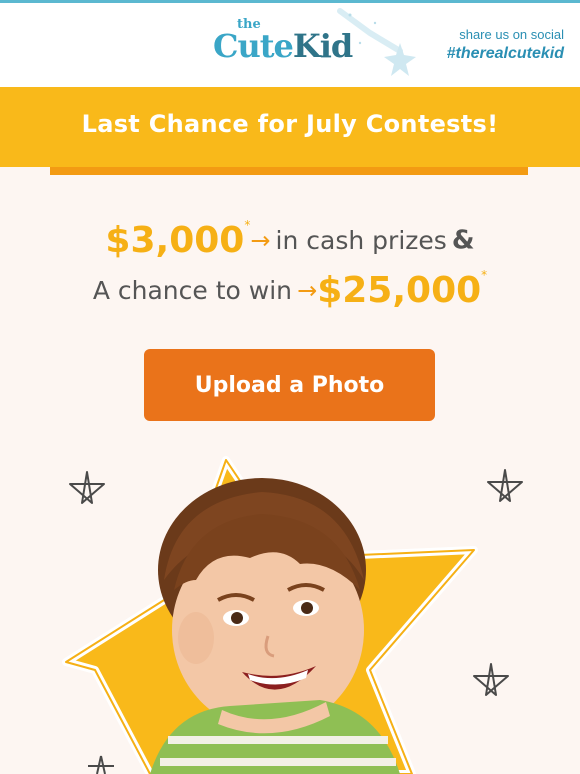 The image size is (580, 774). I want to click on cash-amount: $3,000, so click(175, 240).